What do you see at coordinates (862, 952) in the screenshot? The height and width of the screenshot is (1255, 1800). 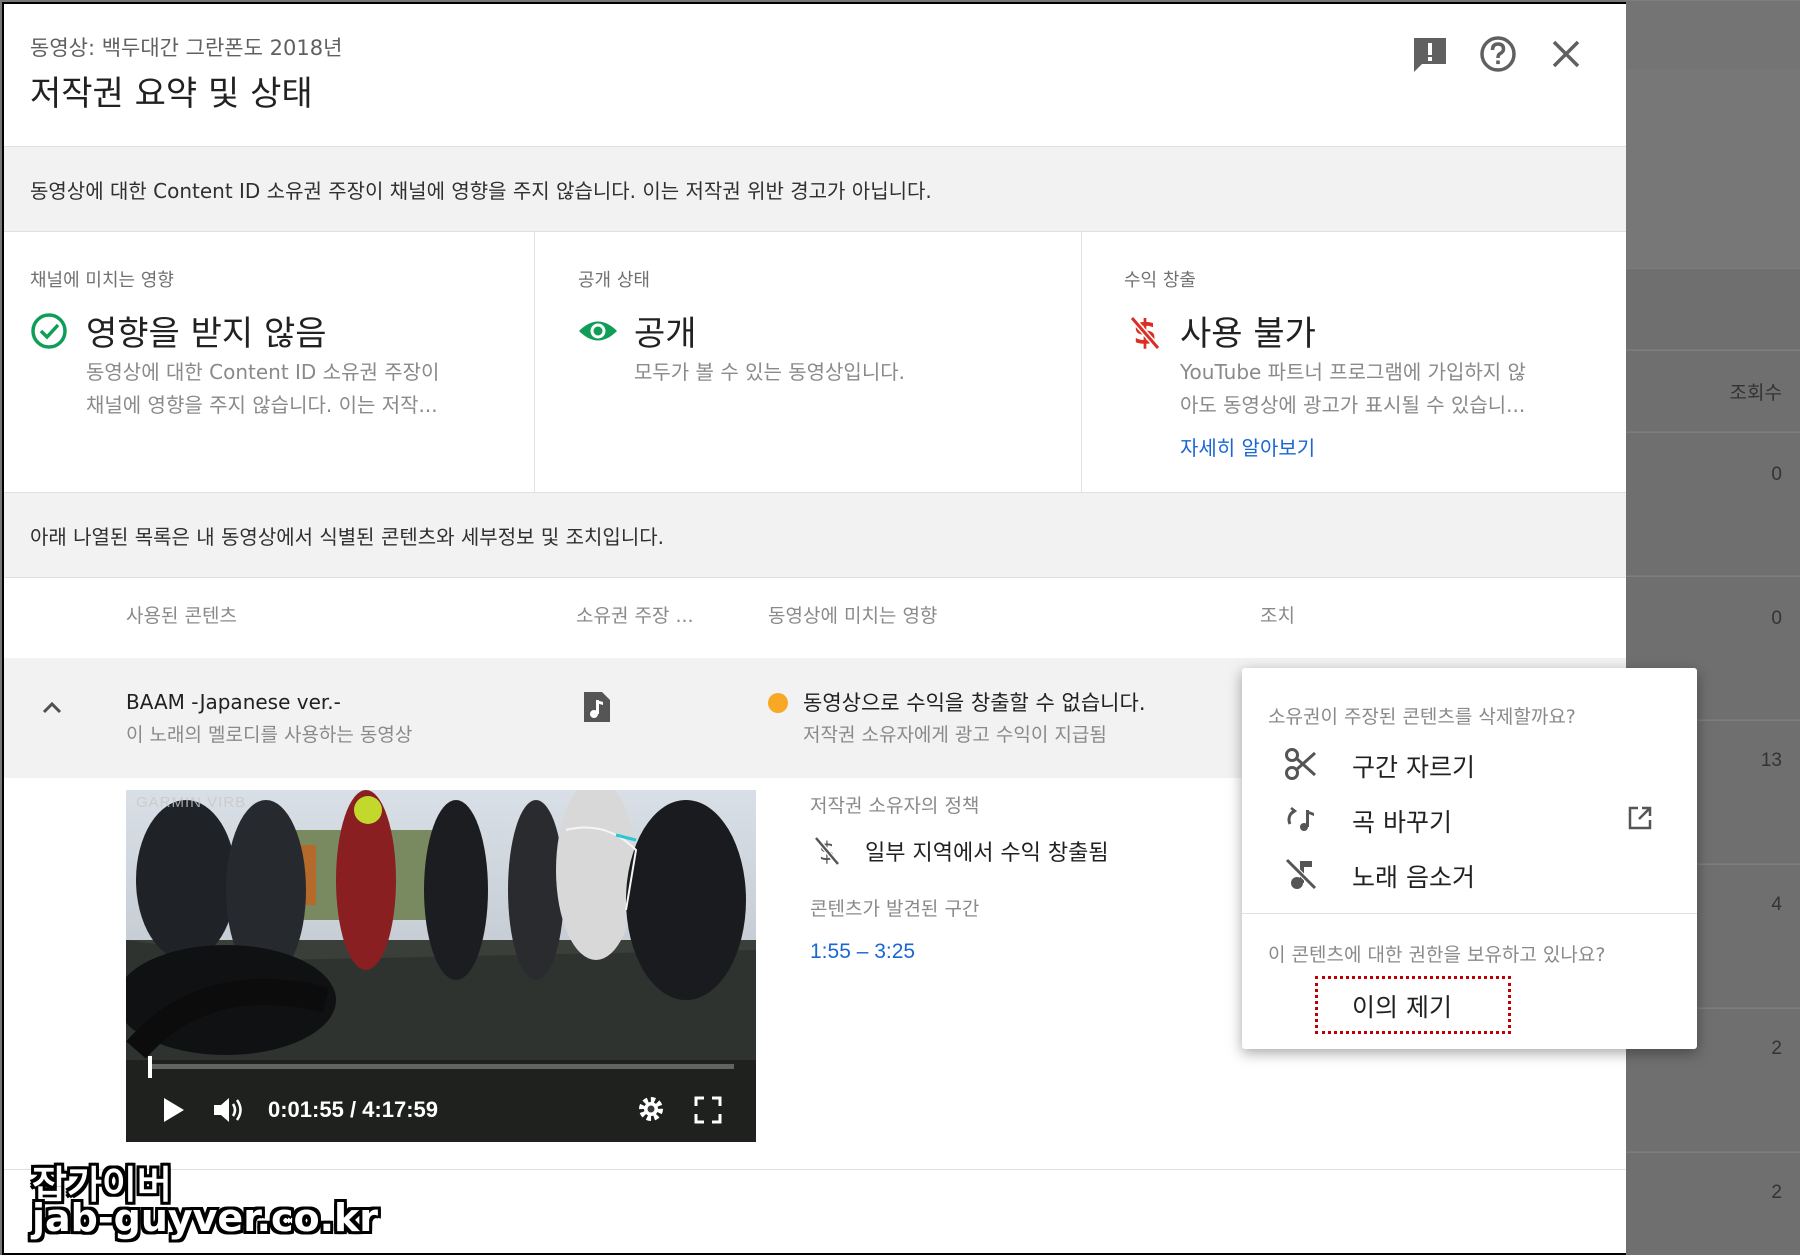 I see `found-range-link: 1:55 – 3:25` at bounding box center [862, 952].